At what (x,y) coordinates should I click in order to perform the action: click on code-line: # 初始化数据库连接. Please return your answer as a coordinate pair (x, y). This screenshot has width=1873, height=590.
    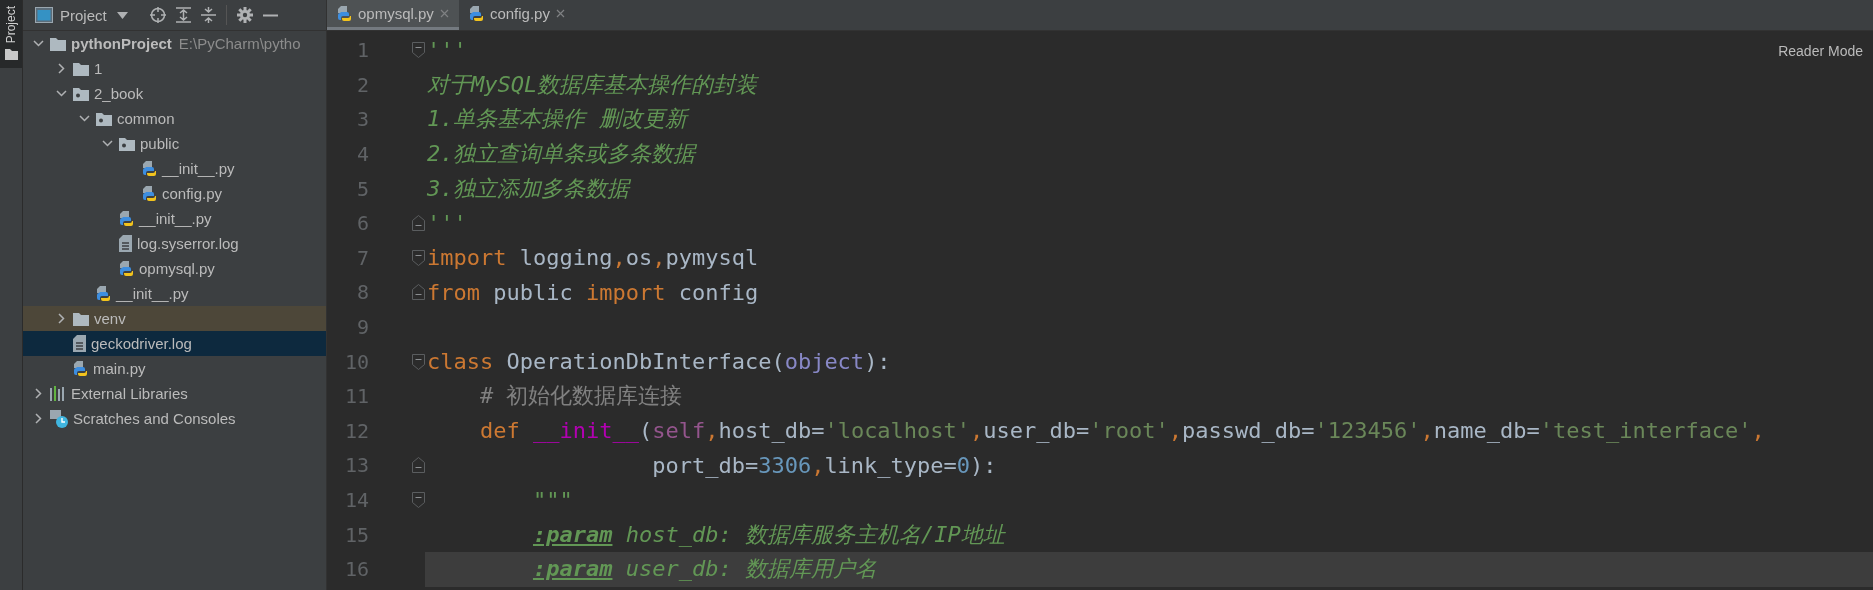
    Looking at the image, I should click on (580, 396).